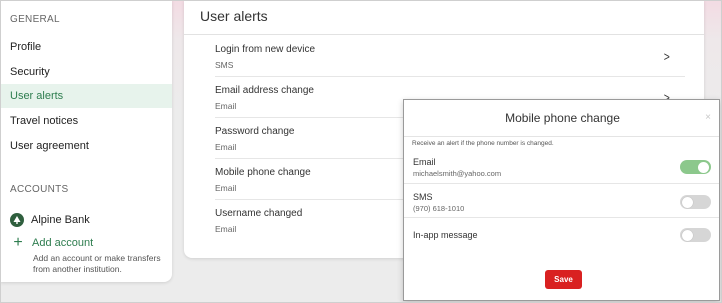 The height and width of the screenshot is (303, 722). I want to click on general-heading: GENERAL, so click(35, 19).